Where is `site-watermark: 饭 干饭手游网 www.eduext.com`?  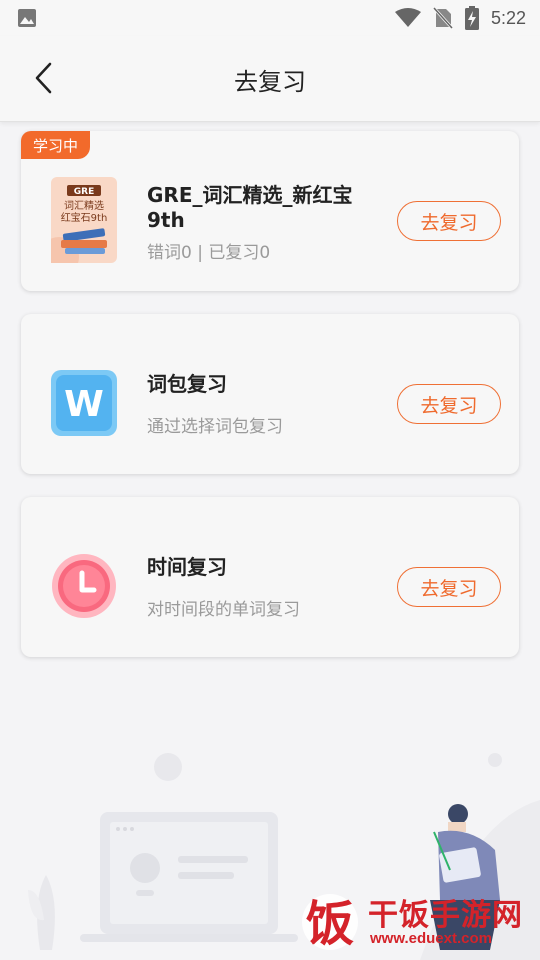 site-watermark: 饭 干饭手游网 www.eduext.com is located at coordinates (415, 921).